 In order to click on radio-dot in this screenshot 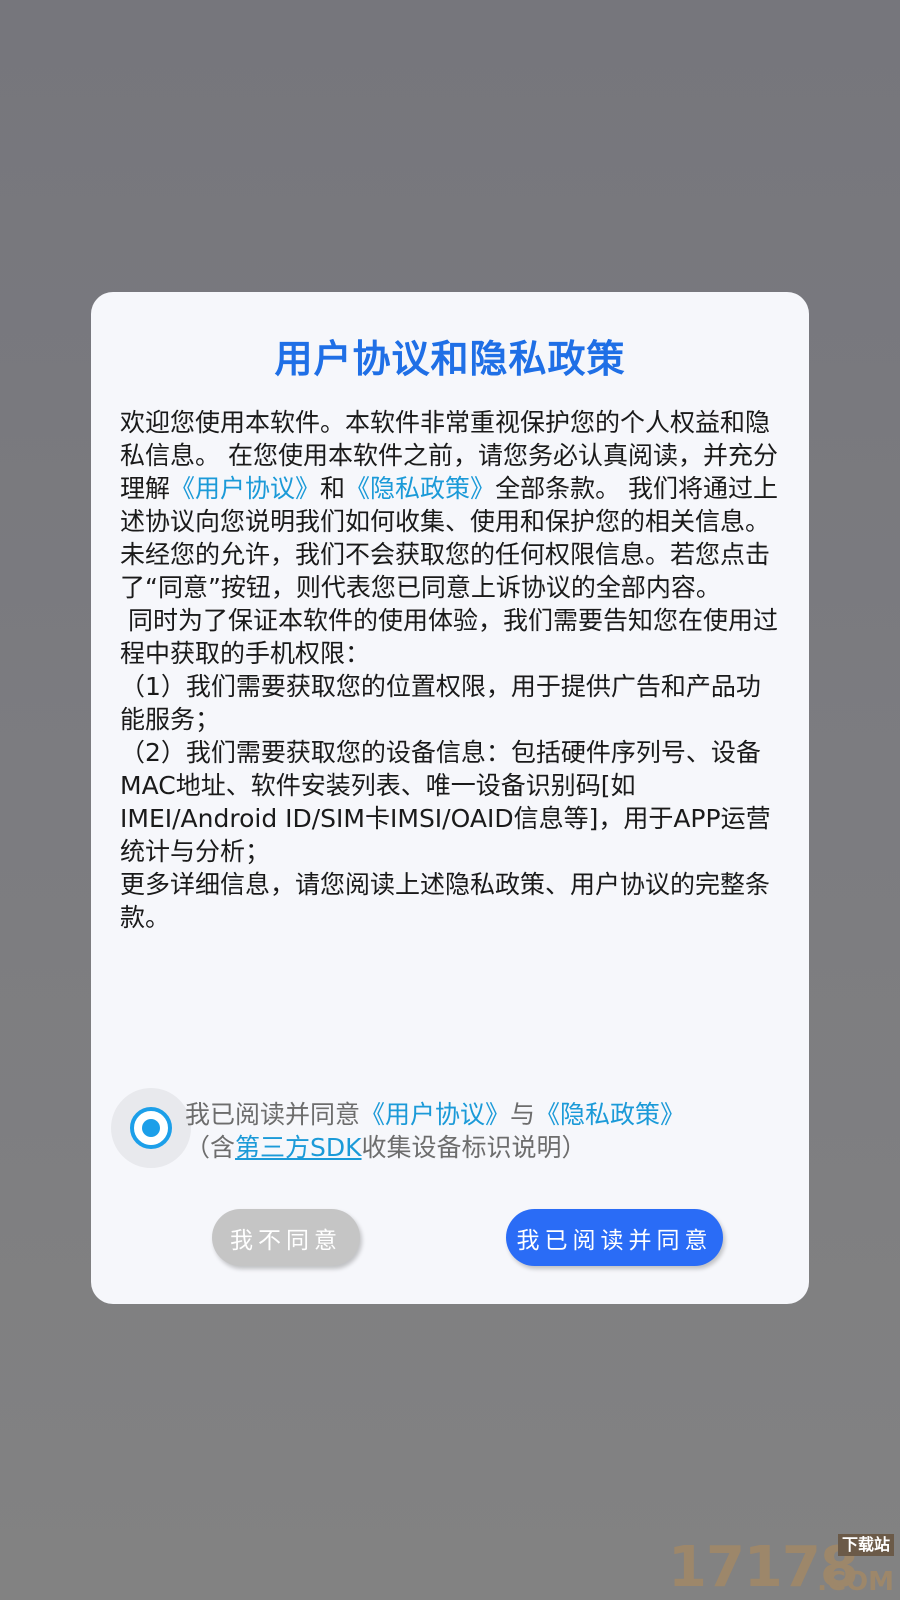, I will do `click(151, 1128)`.